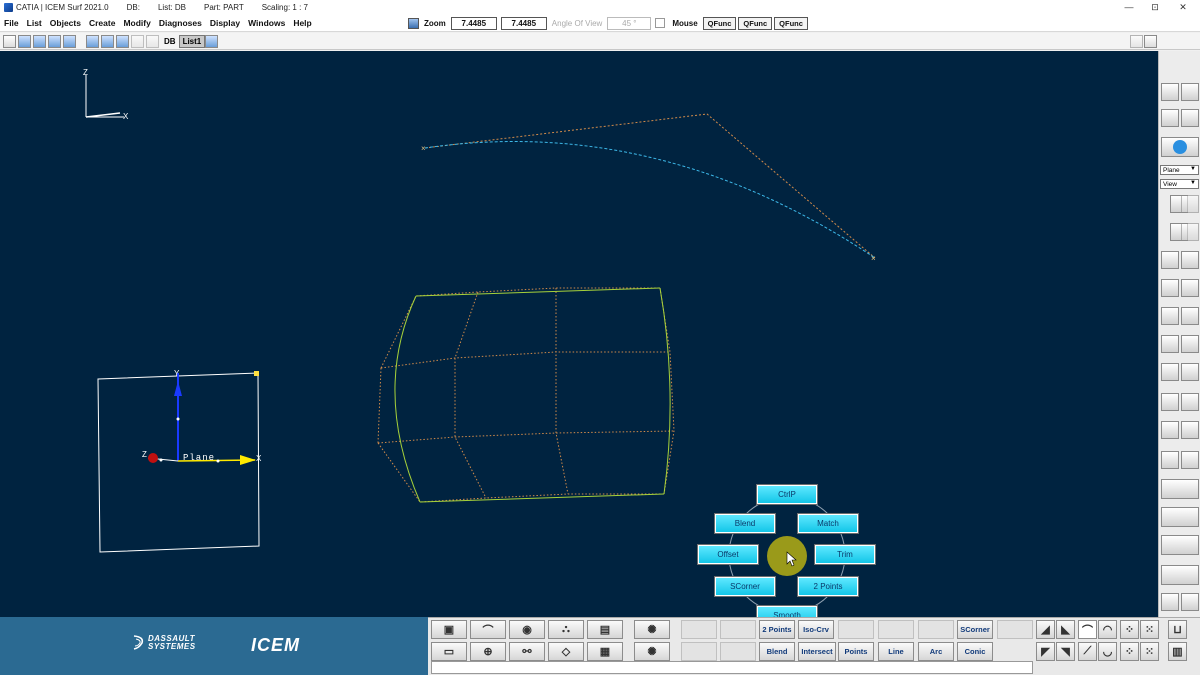 Image resolution: width=1200 pixels, height=675 pixels. What do you see at coordinates (728, 554) in the screenshot?
I see `radial-offset-button: Offset` at bounding box center [728, 554].